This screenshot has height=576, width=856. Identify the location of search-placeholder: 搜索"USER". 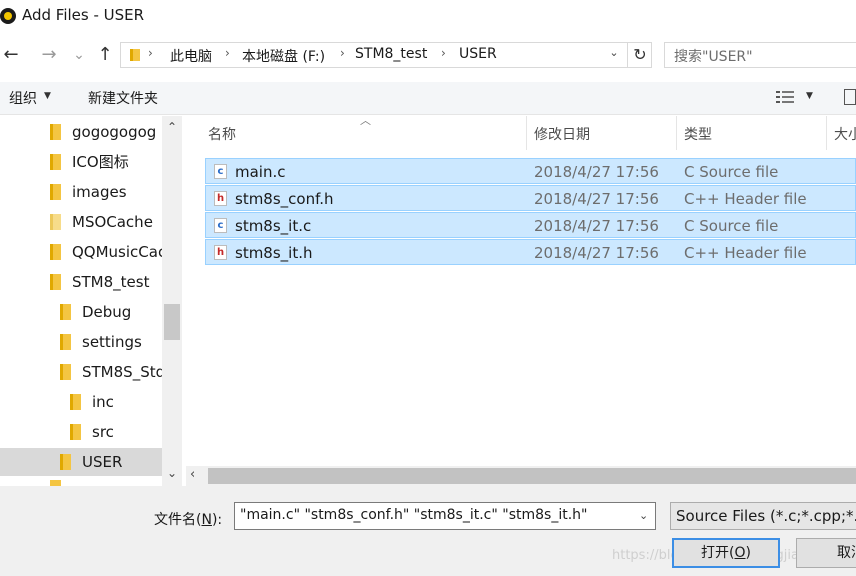
(713, 57).